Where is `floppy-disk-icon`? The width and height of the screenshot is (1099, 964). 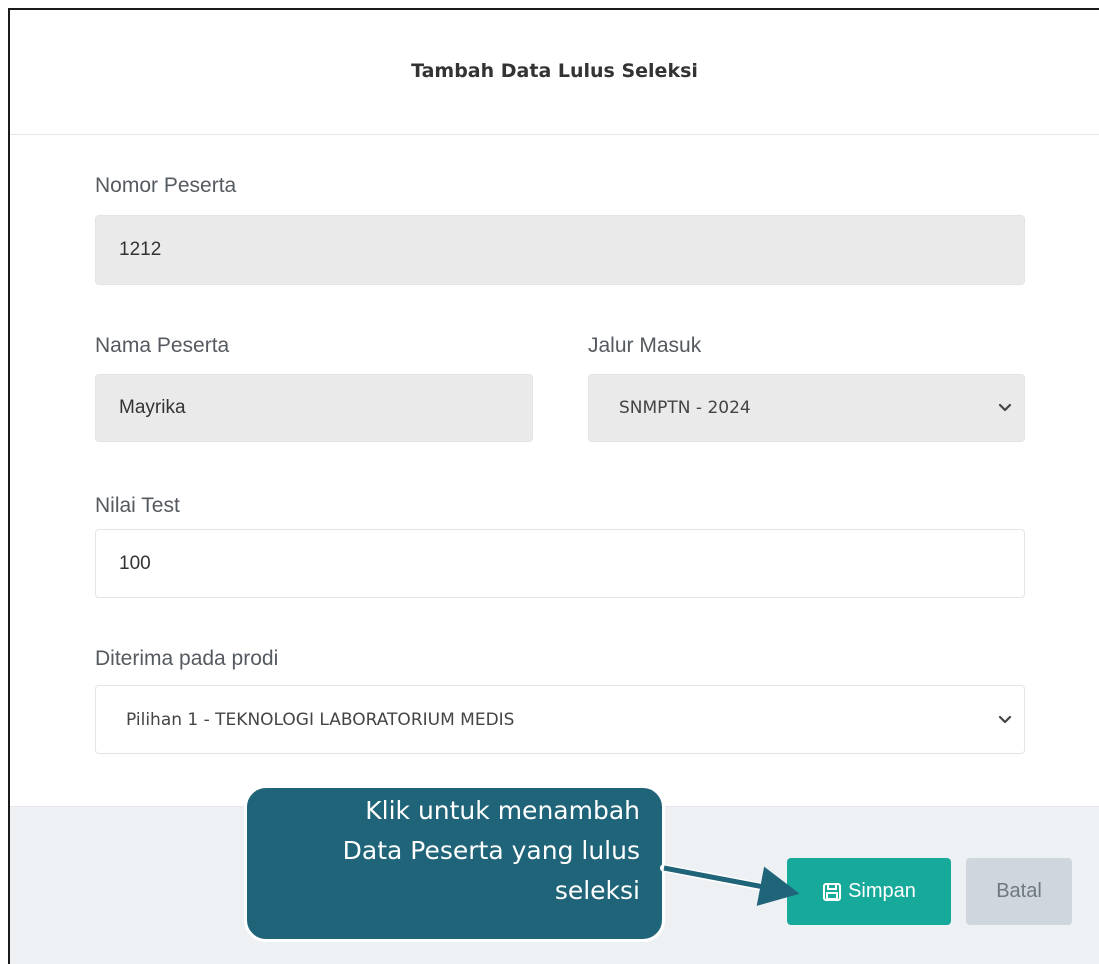
floppy-disk-icon is located at coordinates (832, 891).